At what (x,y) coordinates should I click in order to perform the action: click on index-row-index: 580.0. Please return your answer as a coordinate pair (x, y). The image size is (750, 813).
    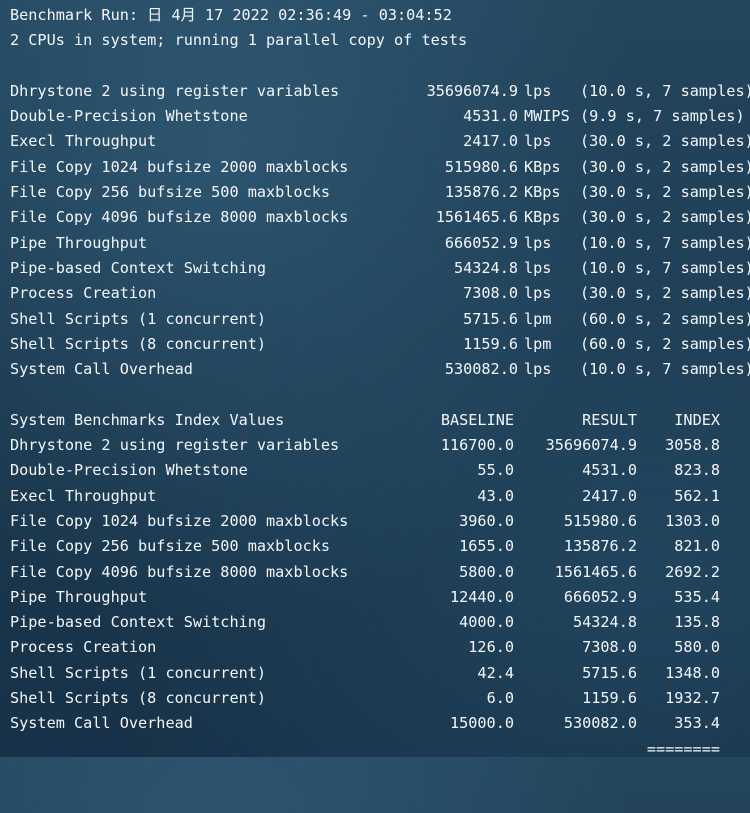
    Looking at the image, I should click on (697, 647).